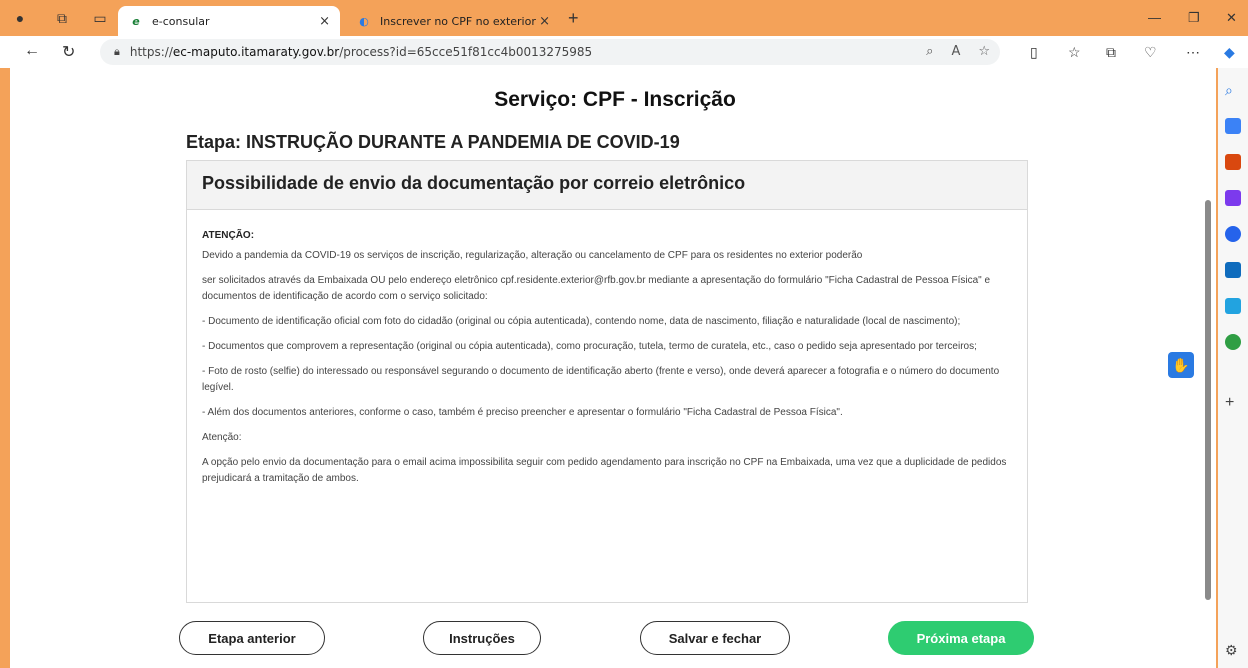 The image size is (1248, 668). What do you see at coordinates (1233, 368) in the screenshot?
I see `edge-sidebar: ⌕ + ⚙` at bounding box center [1233, 368].